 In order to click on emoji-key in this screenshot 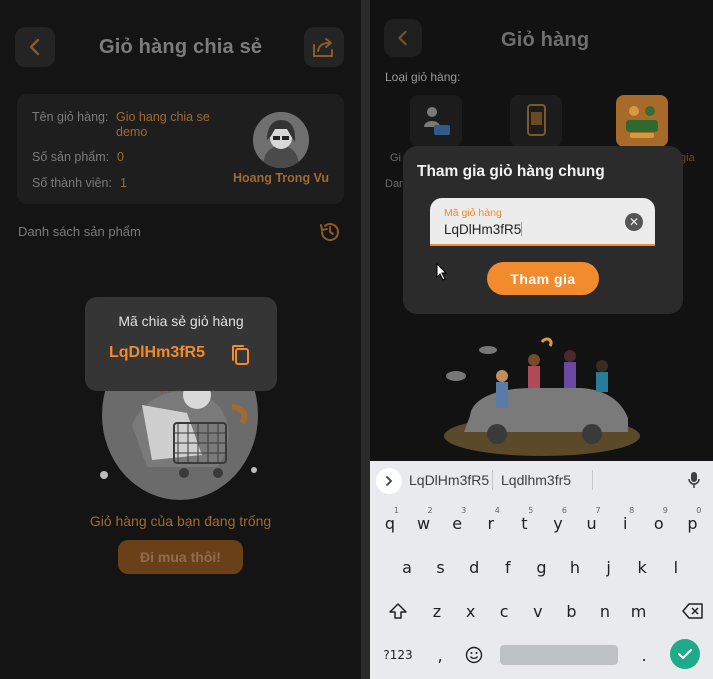, I will do `click(474, 655)`.